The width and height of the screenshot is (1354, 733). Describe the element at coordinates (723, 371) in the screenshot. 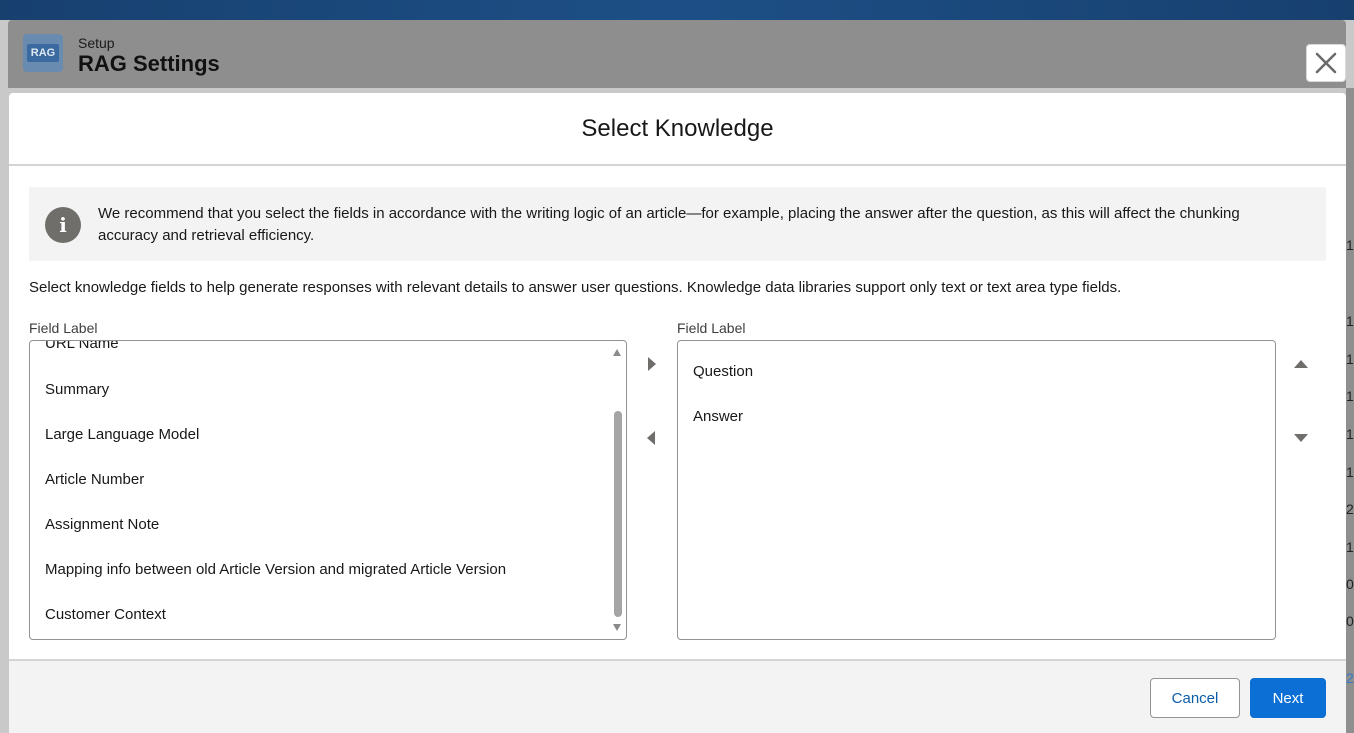

I see `list-item: Question` at that location.